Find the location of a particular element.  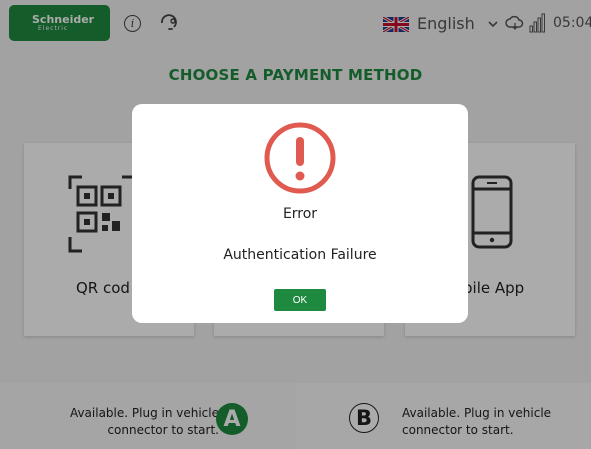

ok-button: OK is located at coordinates (300, 300).